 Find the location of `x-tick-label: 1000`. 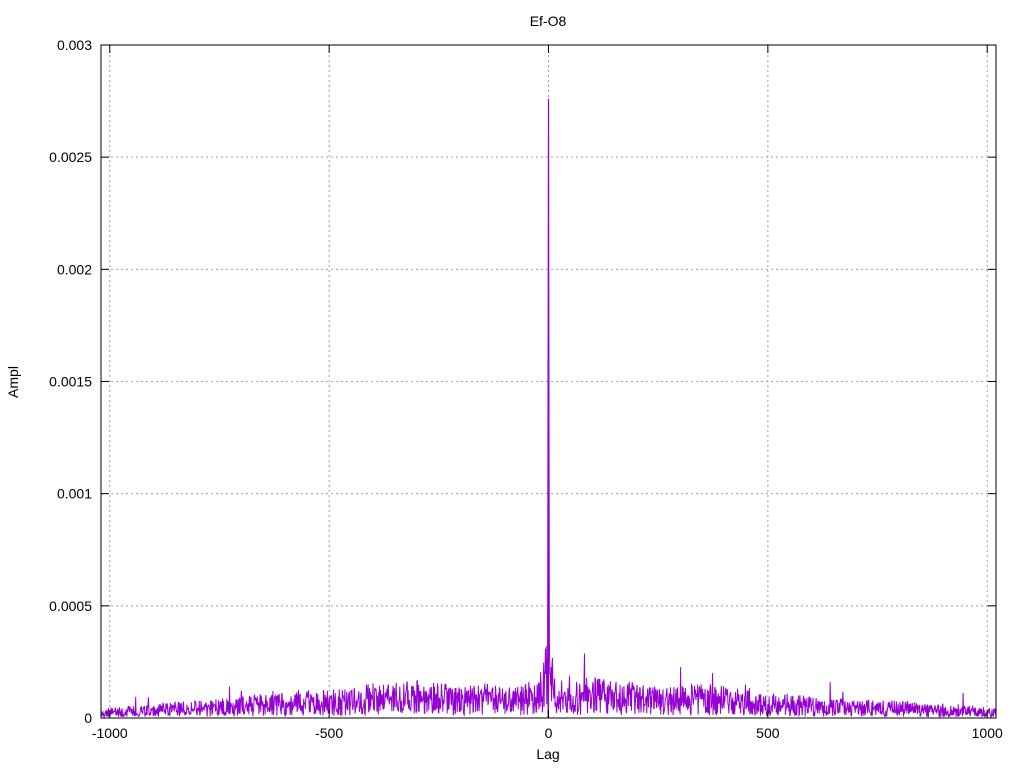

x-tick-label: 1000 is located at coordinates (987, 733).